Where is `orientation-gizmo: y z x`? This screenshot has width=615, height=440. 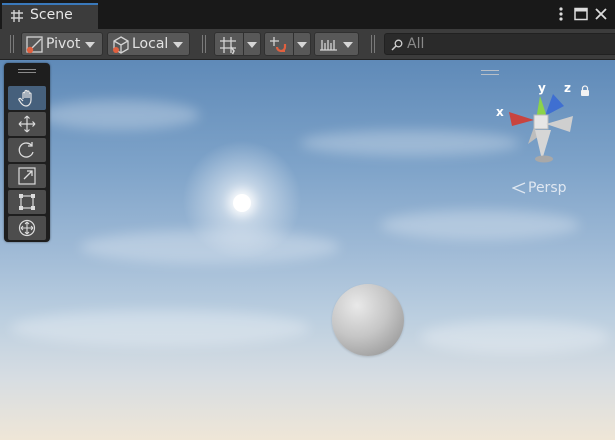
orientation-gizmo: y z x is located at coordinates (540, 125).